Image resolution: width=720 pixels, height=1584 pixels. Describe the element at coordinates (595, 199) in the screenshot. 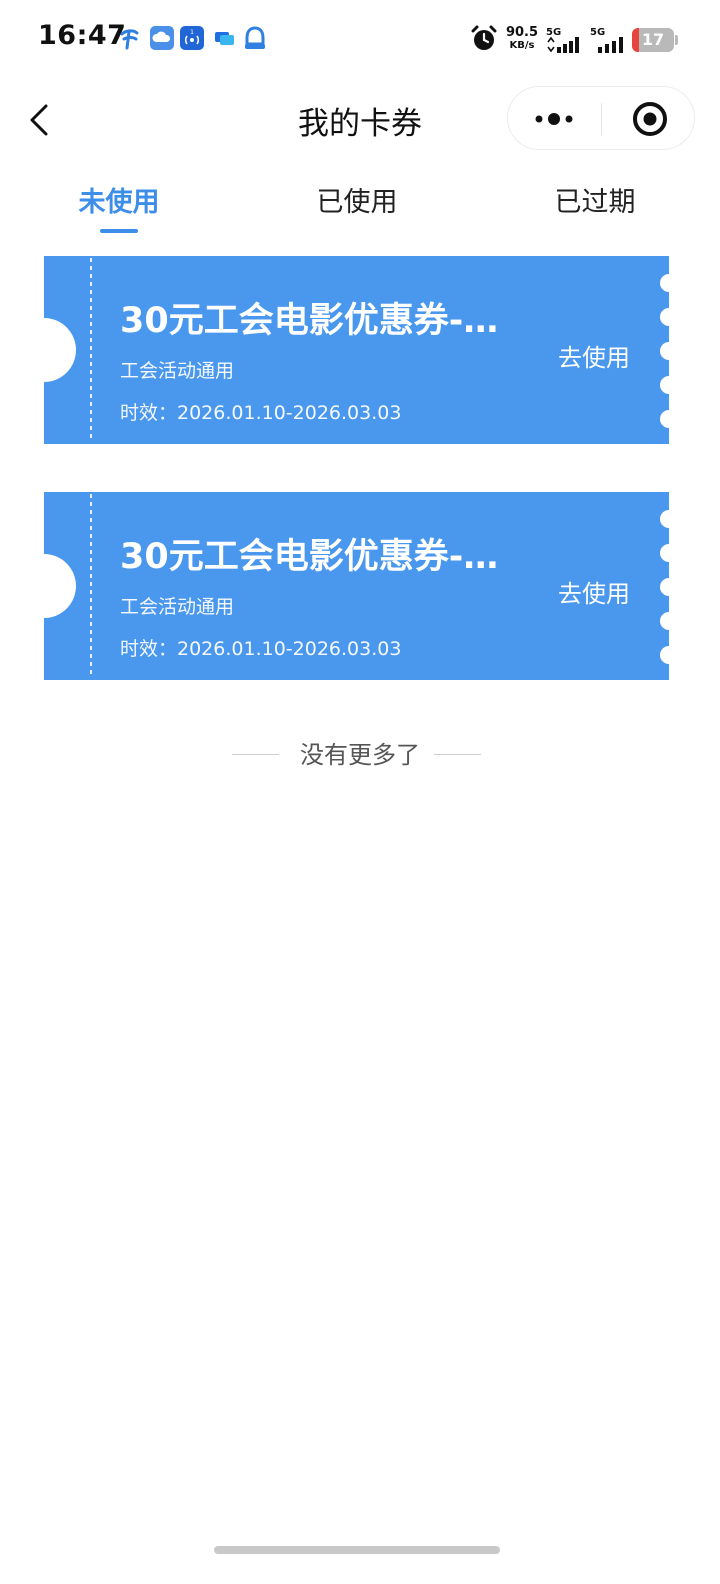

I see `tab-expired: 已过期` at that location.